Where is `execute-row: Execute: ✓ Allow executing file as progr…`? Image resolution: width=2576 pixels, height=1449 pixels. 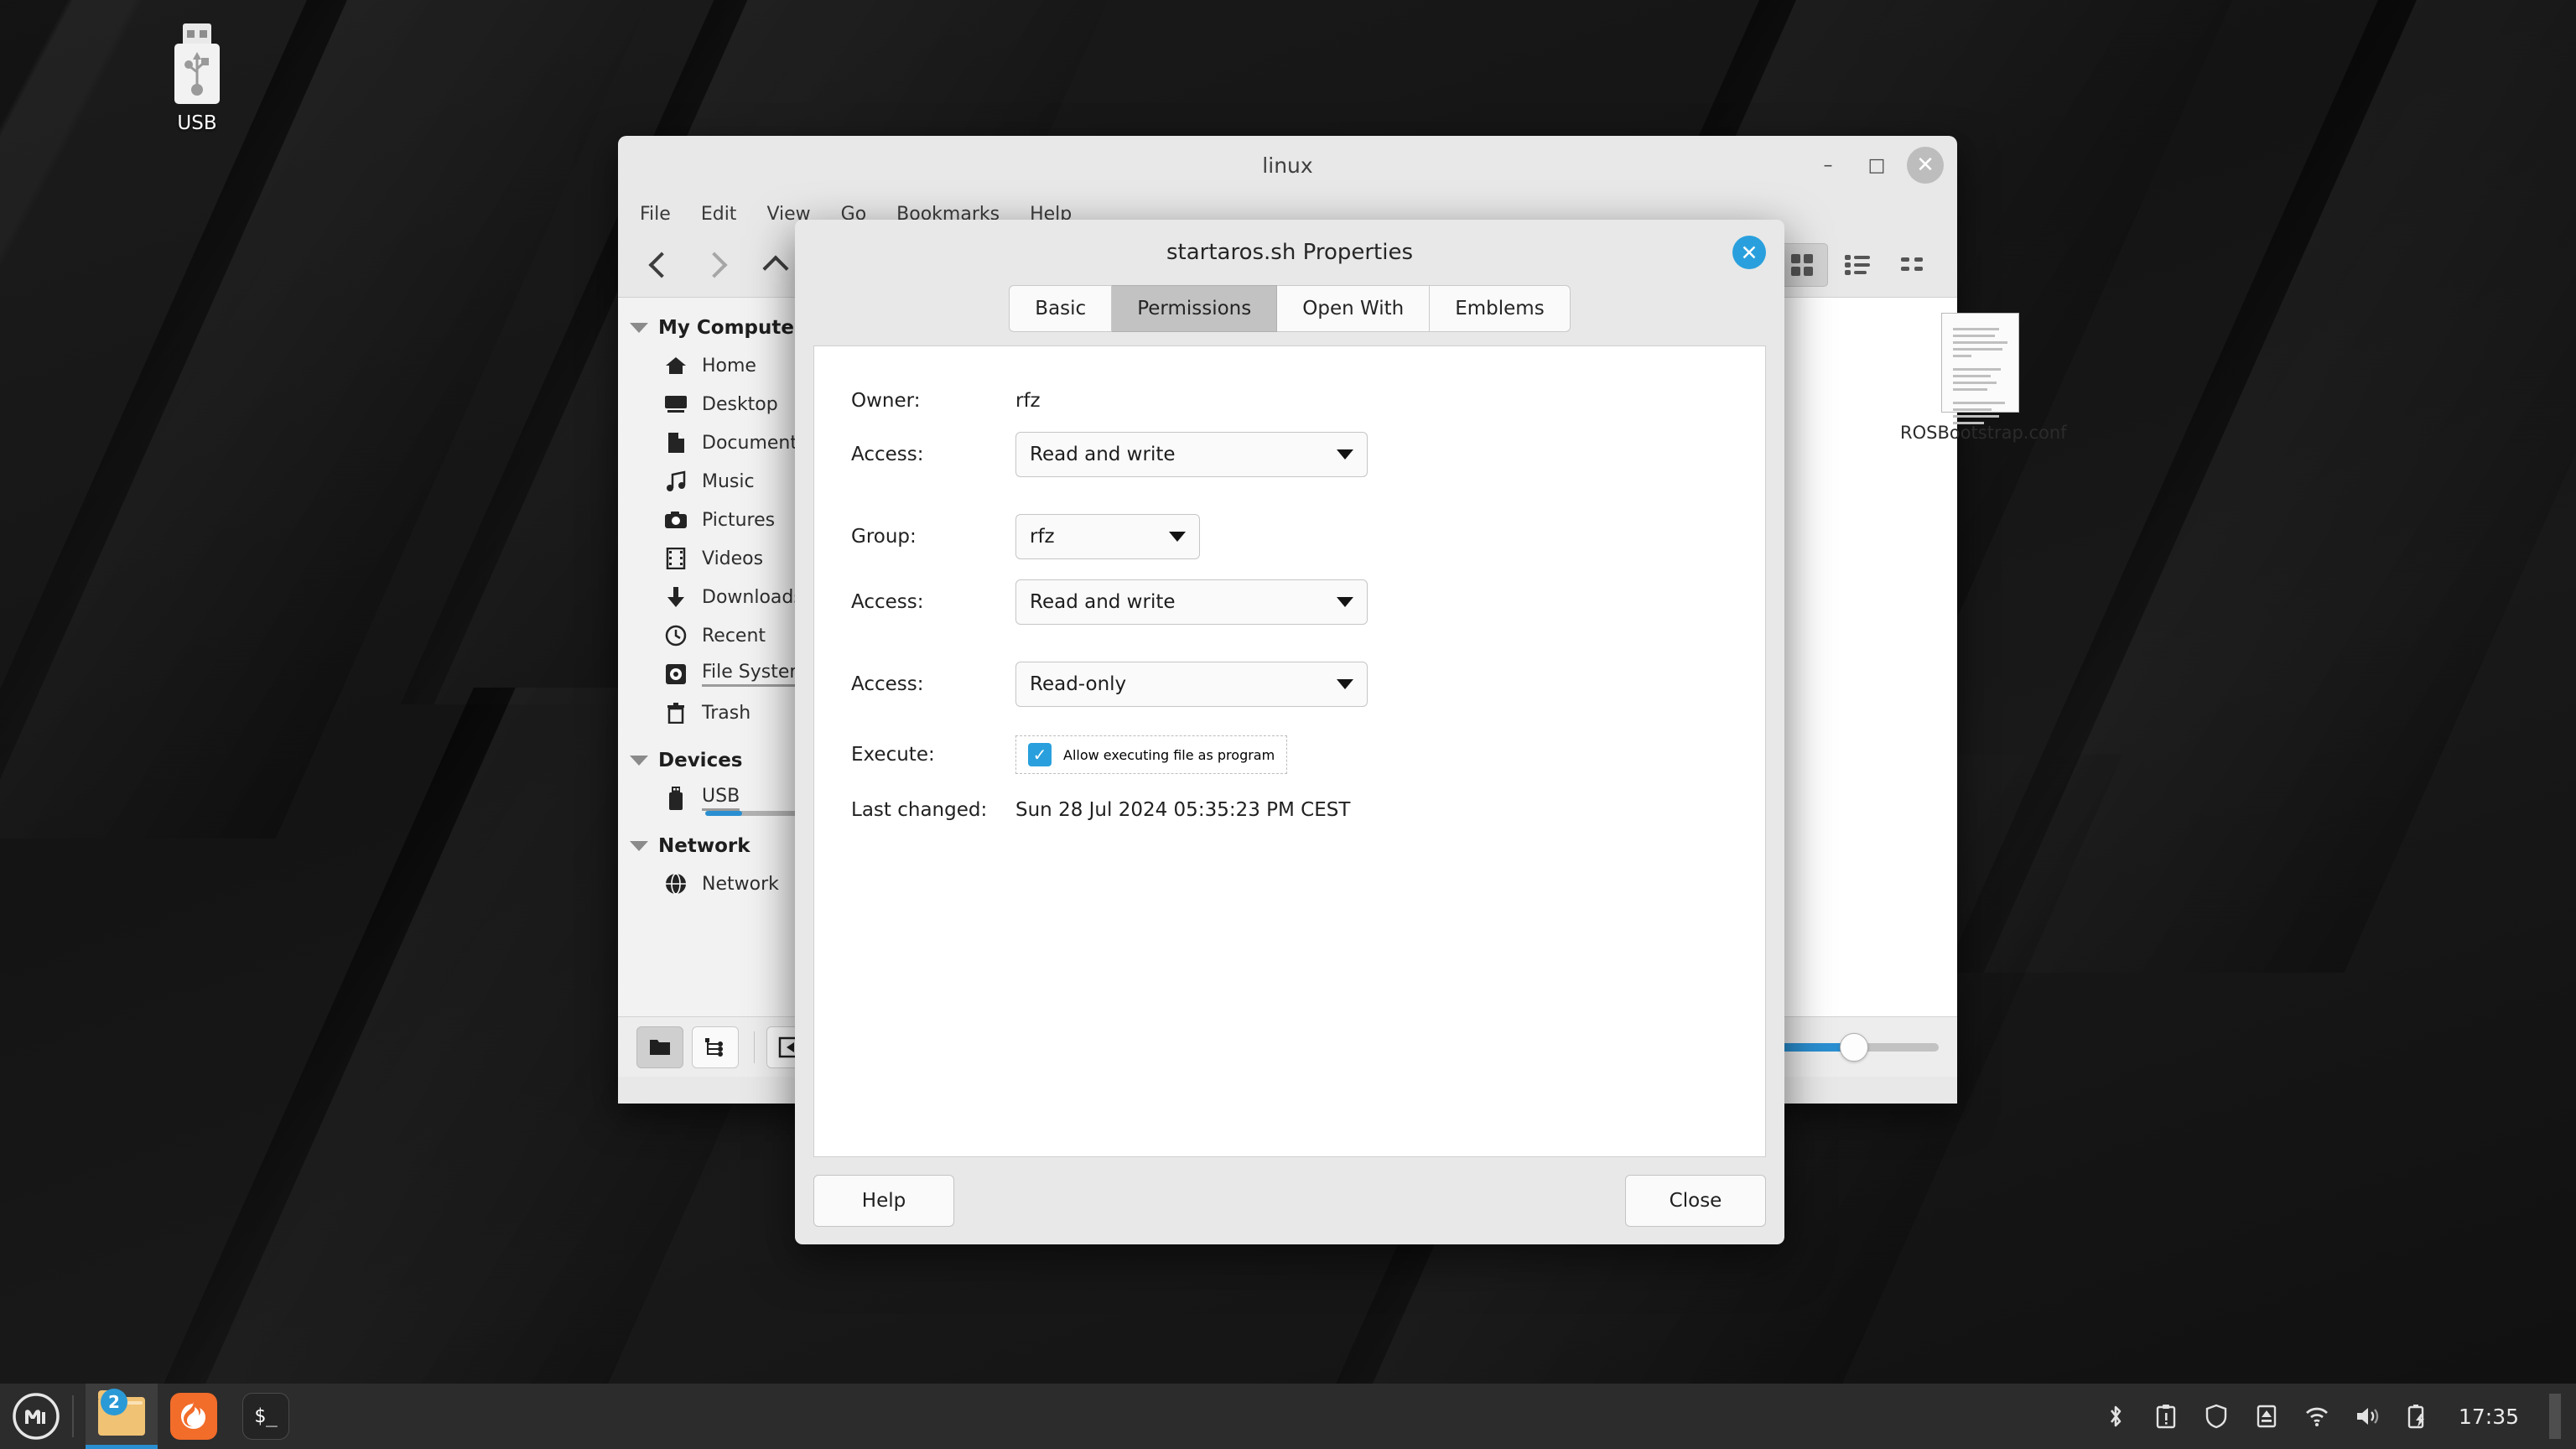 execute-row: Execute: ✓ Allow executing file as progr… is located at coordinates (1289, 754).